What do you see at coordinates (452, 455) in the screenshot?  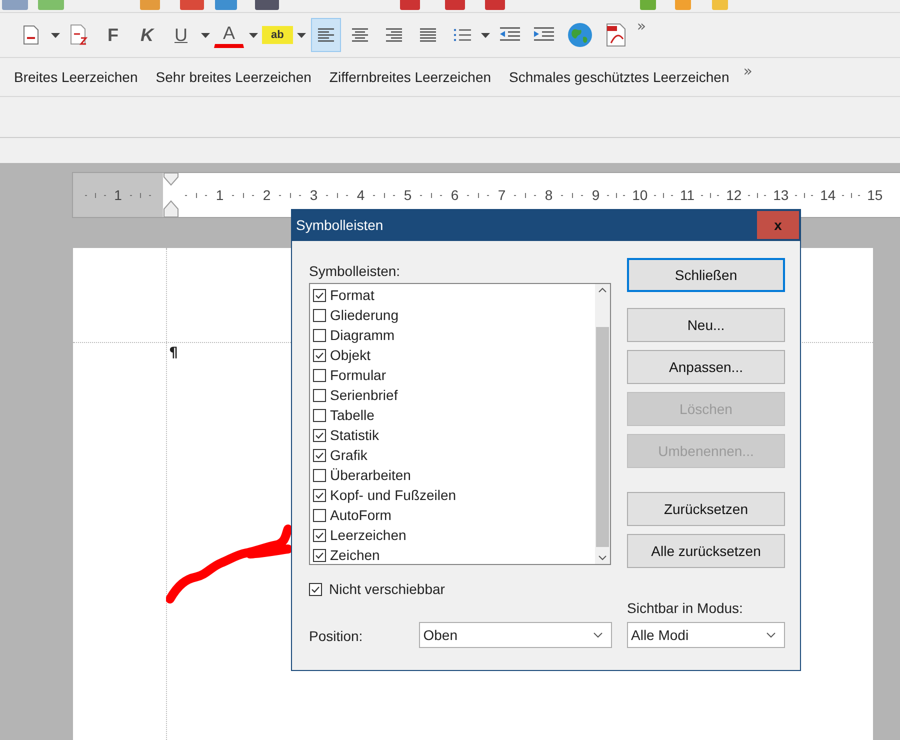 I see `toolbar-list-item: Grafik` at bounding box center [452, 455].